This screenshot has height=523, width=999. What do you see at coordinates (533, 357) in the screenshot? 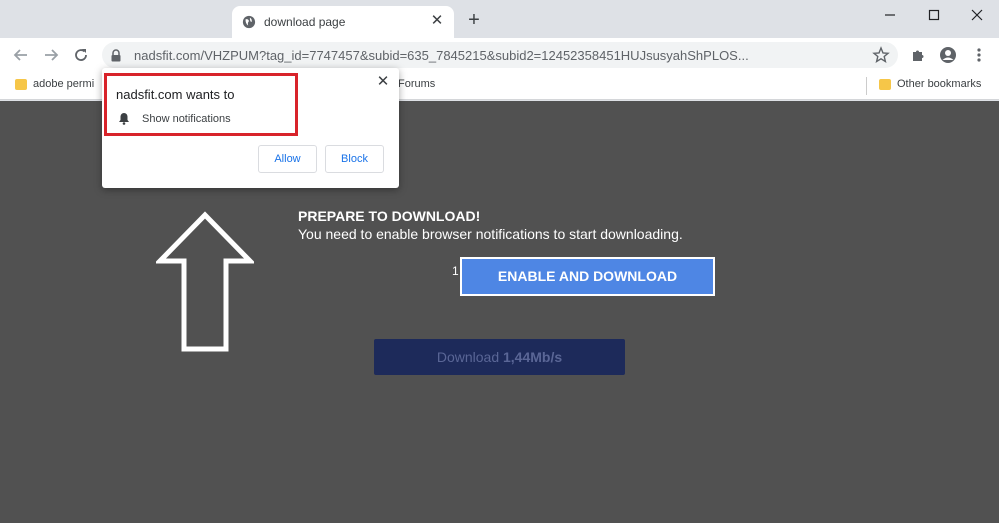
I see `download-speed: 1,44Mb/s` at bounding box center [533, 357].